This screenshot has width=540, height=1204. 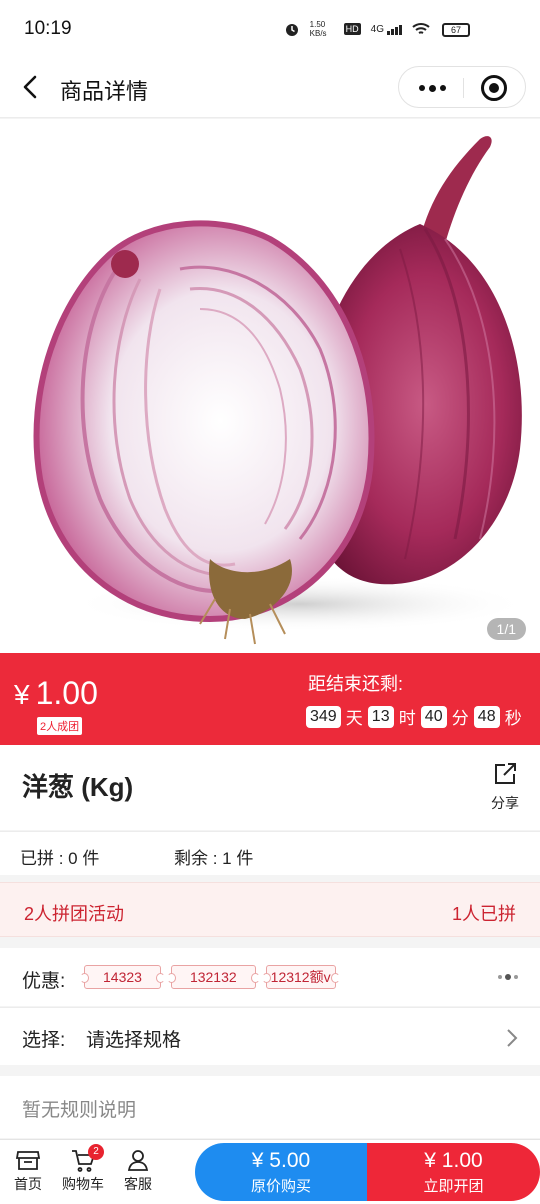 I want to click on status-bar: 10:19 1.50 KB/s HD 4G 67, so click(x=270, y=29).